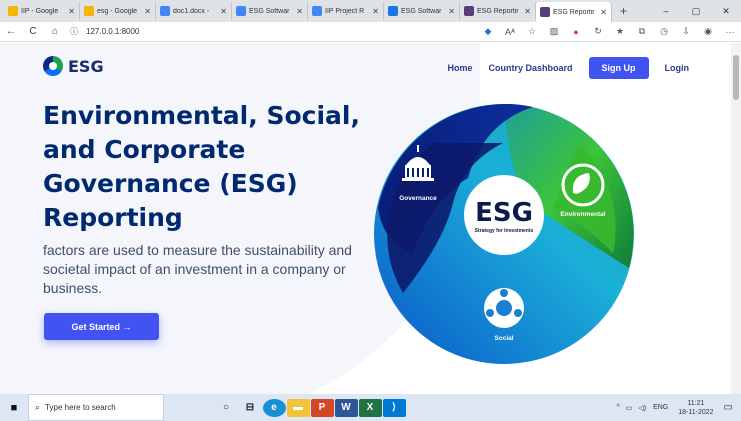  Describe the element at coordinates (620, 31) in the screenshot. I see `favorites-list-icon: ★` at that location.